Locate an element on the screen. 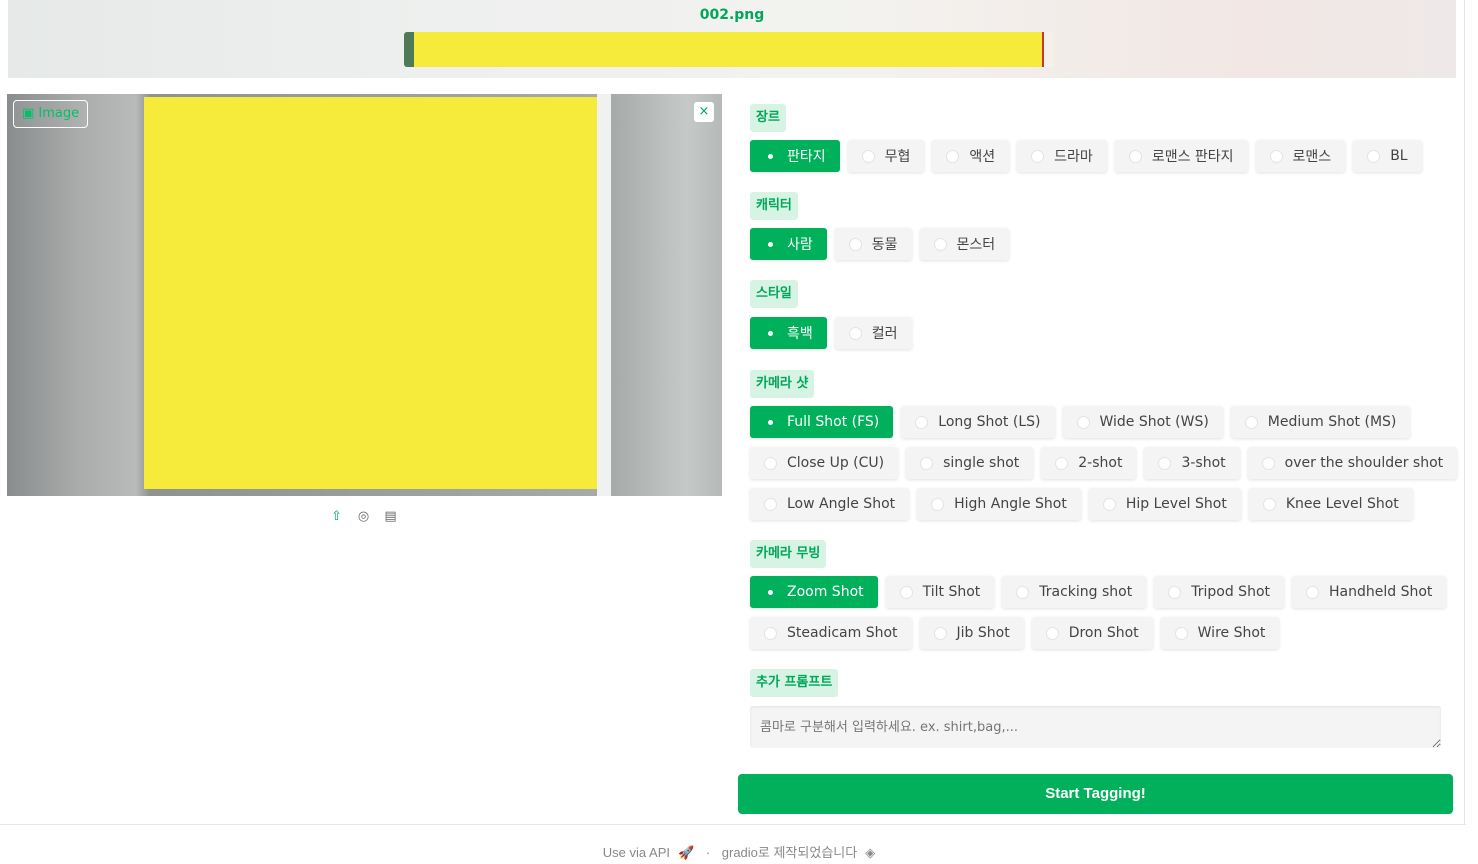  style-option-컬러: 컬러 is located at coordinates (873, 333).